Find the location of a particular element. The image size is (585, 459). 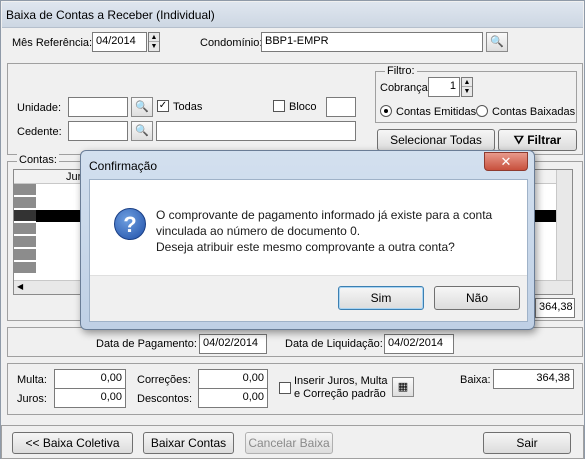

cobranca-spinner: ▲ ▼ is located at coordinates (467, 87).